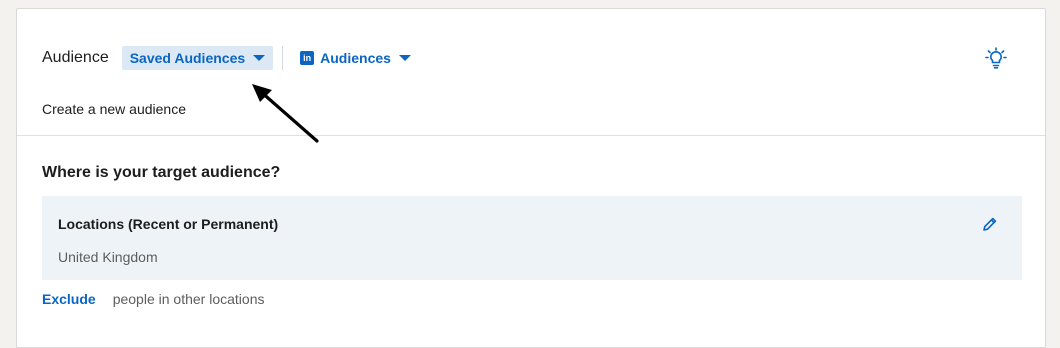 The height and width of the screenshot is (348, 1060). I want to click on locations-title: Locations (Recent or Permanent), so click(168, 224).